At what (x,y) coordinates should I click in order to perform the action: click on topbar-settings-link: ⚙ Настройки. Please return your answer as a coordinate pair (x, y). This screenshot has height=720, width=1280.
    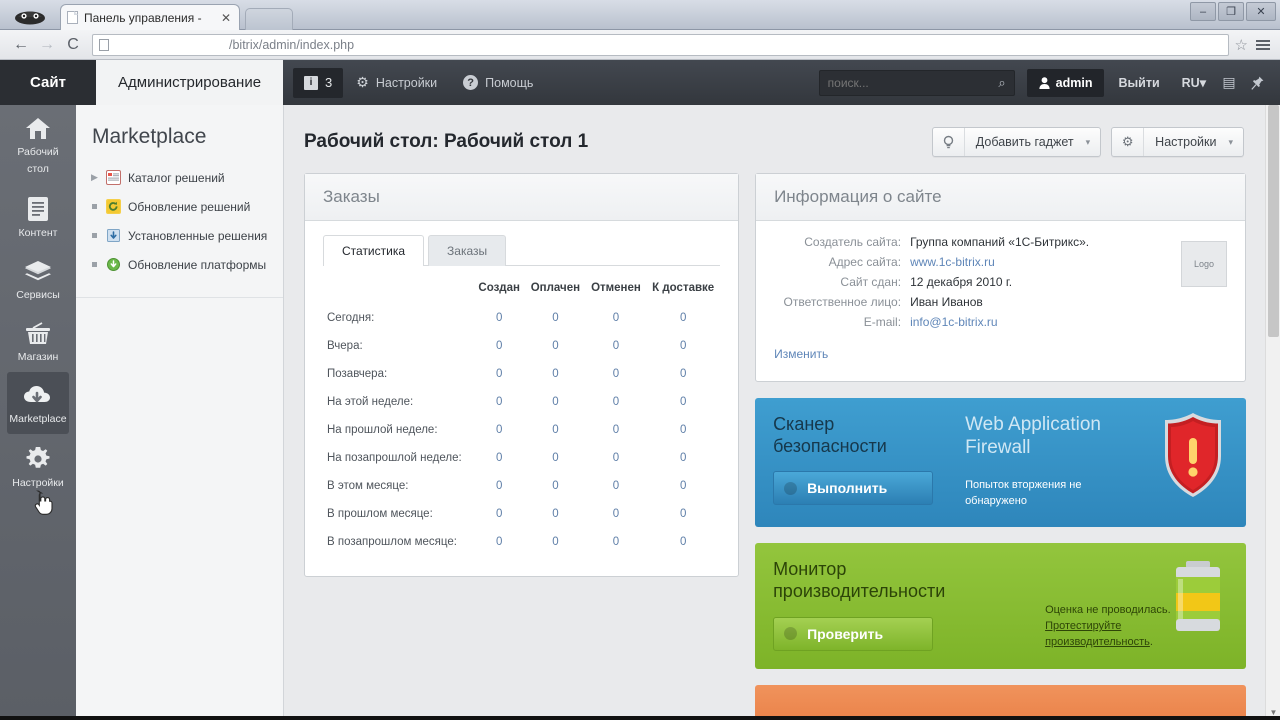
    Looking at the image, I should click on (396, 82).